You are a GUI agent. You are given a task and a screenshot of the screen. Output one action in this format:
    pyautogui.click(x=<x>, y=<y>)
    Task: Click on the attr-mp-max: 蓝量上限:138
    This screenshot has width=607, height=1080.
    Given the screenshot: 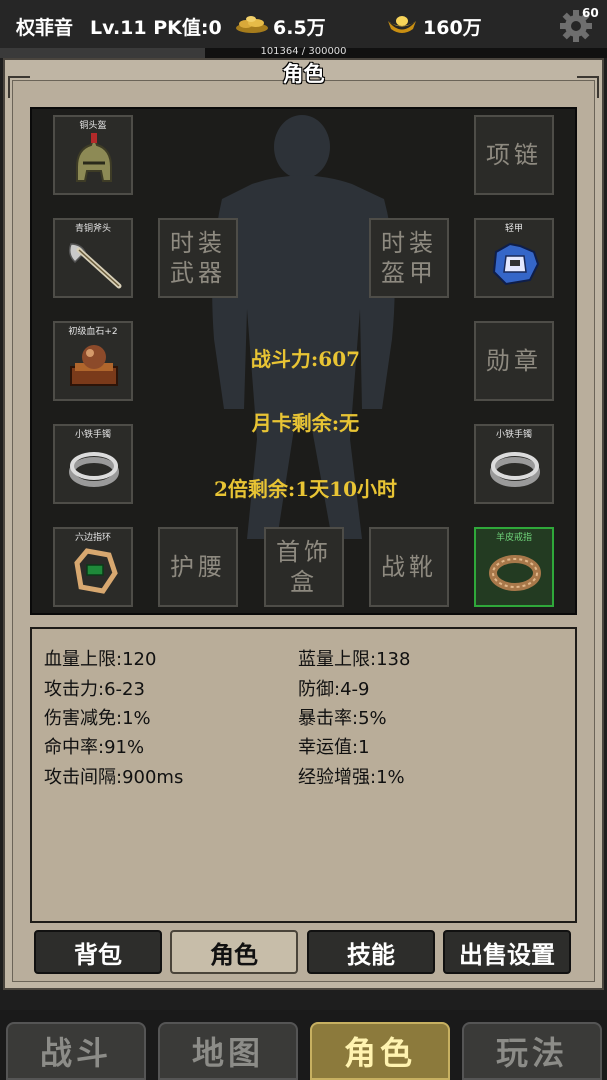 What is the action you would take?
    pyautogui.click(x=354, y=659)
    